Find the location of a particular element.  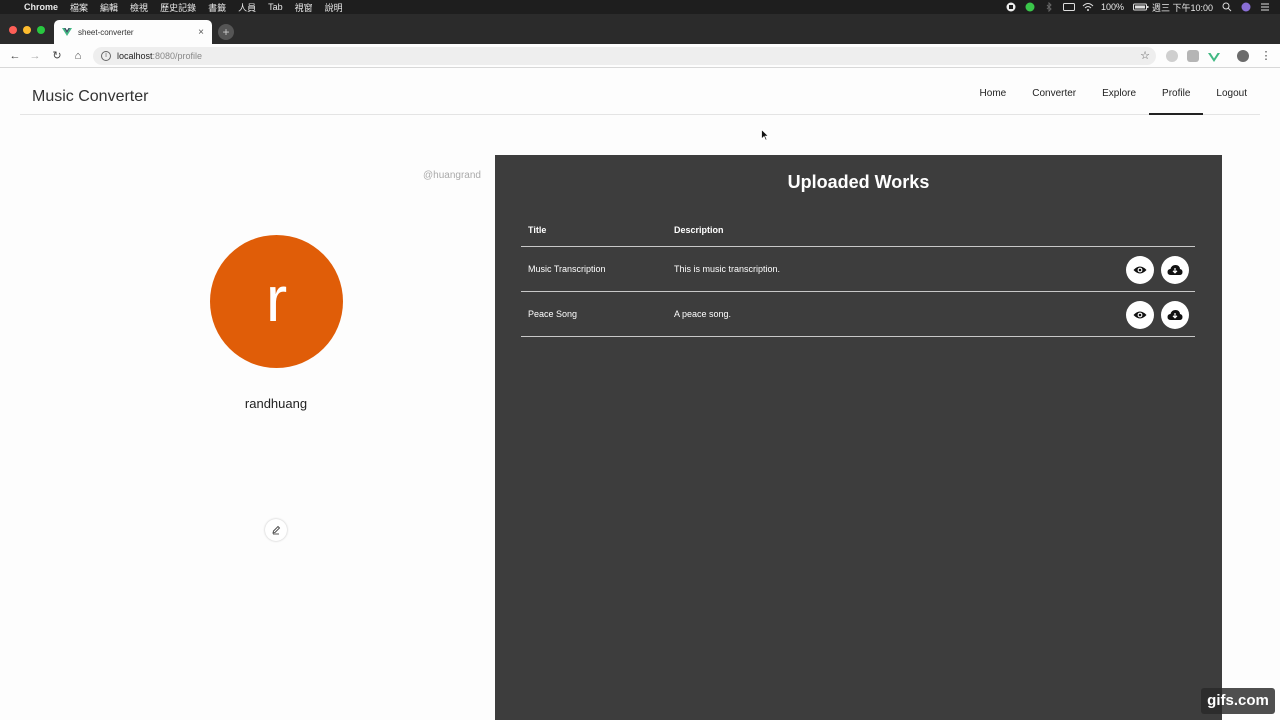

menu-item-help: 說明 is located at coordinates (334, 7).